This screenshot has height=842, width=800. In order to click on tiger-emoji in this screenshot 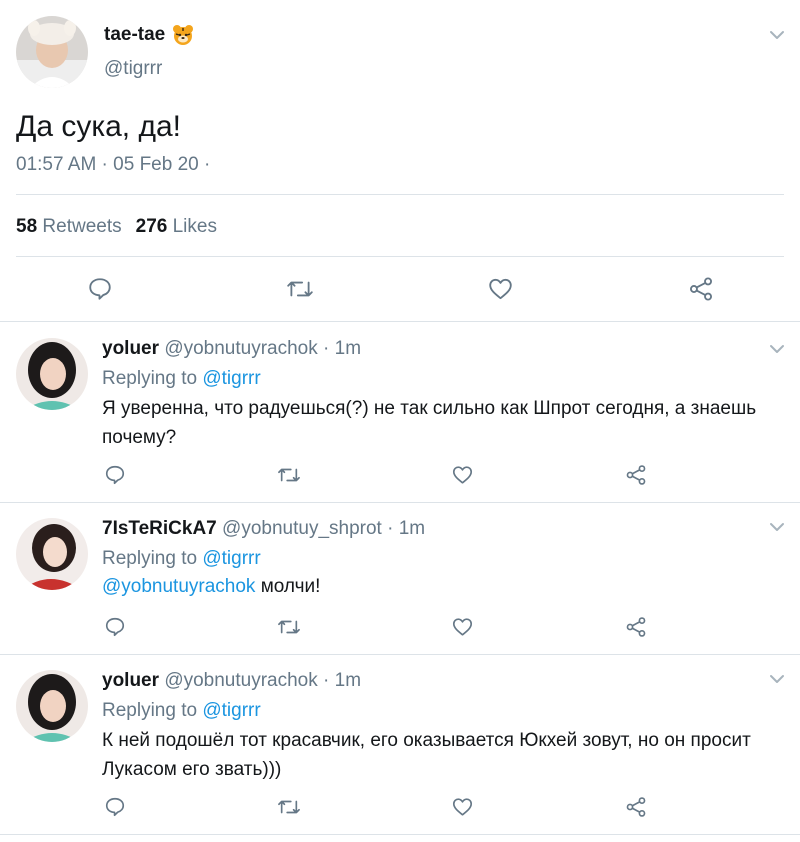, I will do `click(183, 35)`.